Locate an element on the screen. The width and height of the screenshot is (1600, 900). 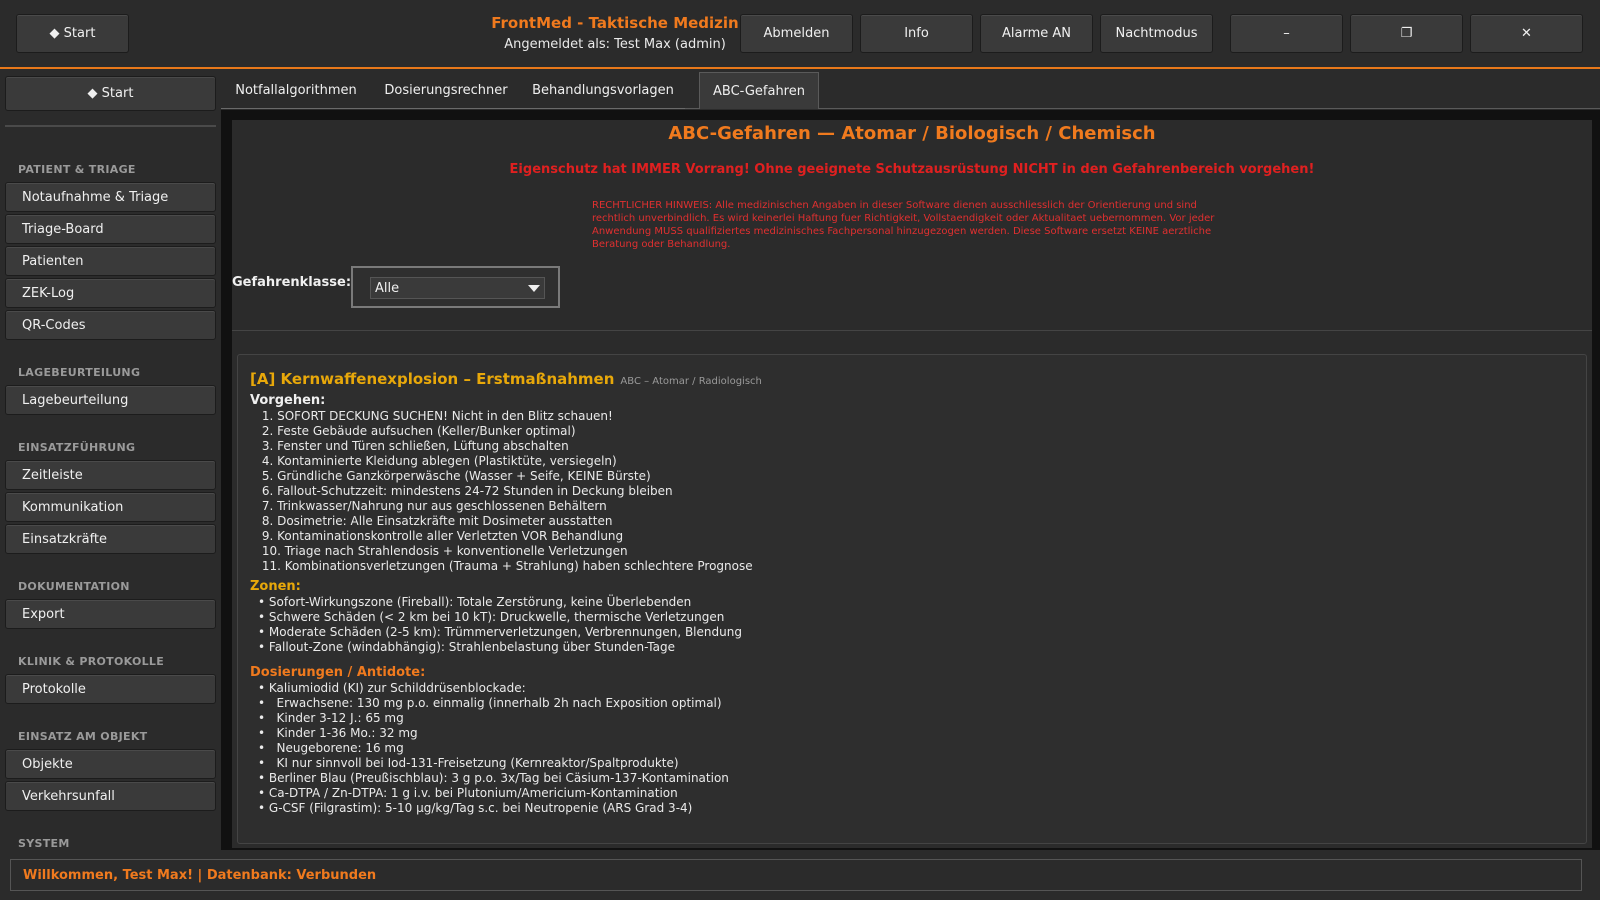
sidebar-item-objekte: Objekte is located at coordinates (110, 764).